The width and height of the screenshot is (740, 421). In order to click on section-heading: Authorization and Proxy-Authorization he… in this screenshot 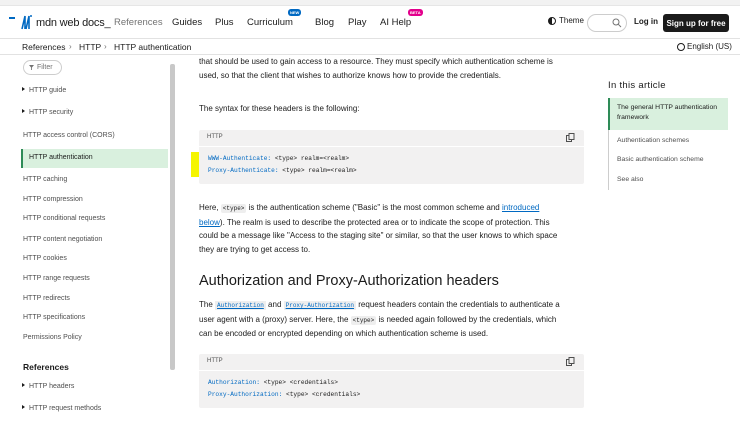, I will do `click(349, 281)`.